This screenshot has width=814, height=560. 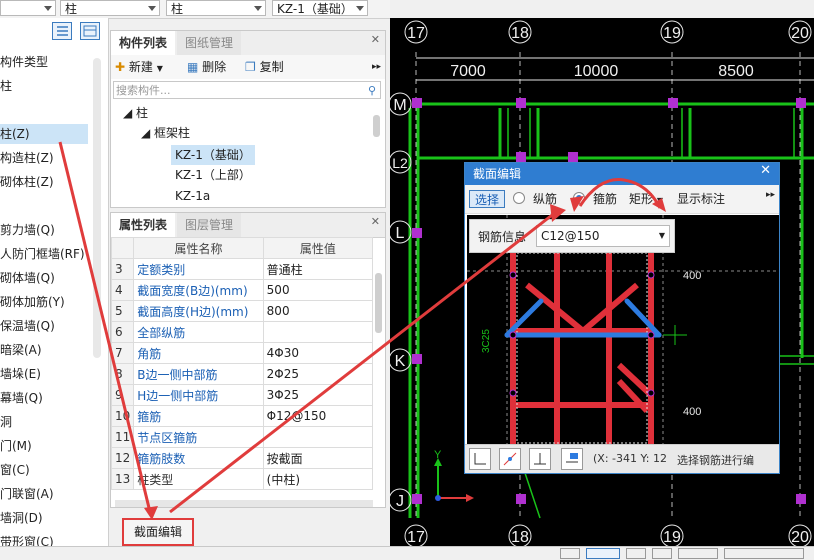 I want to click on sidebar-item: 剪力墙(Q), so click(x=27, y=230).